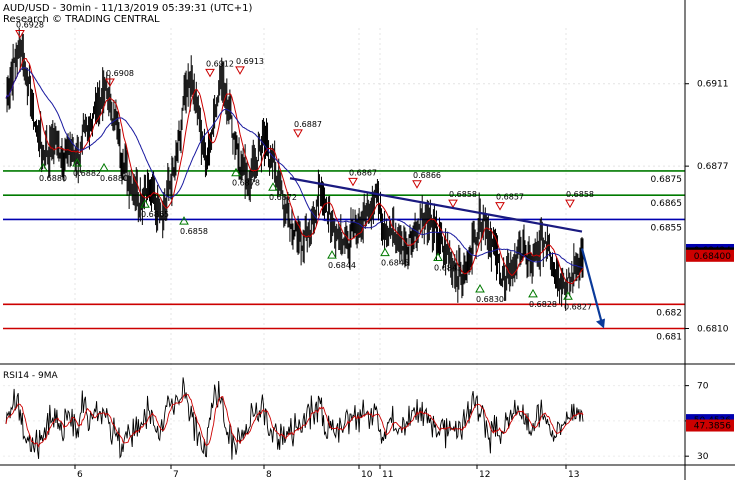 The image size is (735, 480). I want to click on projection-arrowhead, so click(600, 323).